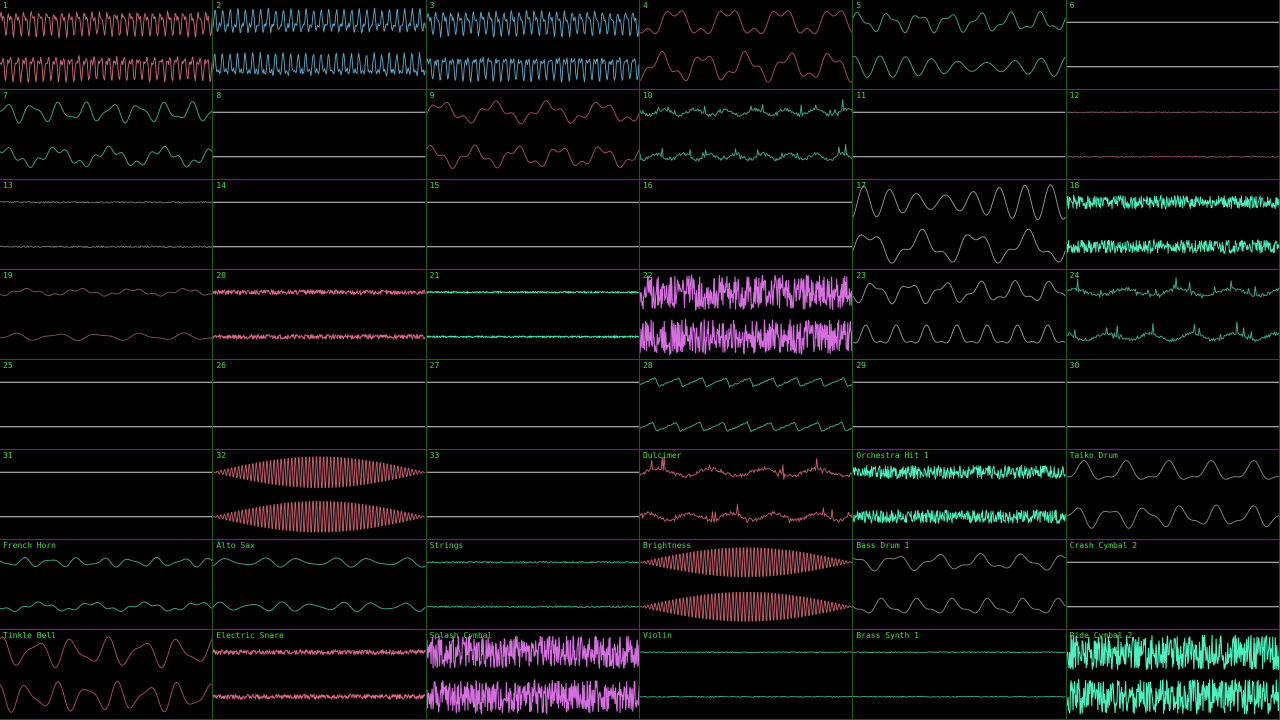  Describe the element at coordinates (434, 275) in the screenshot. I see `channel-label: 21` at that location.